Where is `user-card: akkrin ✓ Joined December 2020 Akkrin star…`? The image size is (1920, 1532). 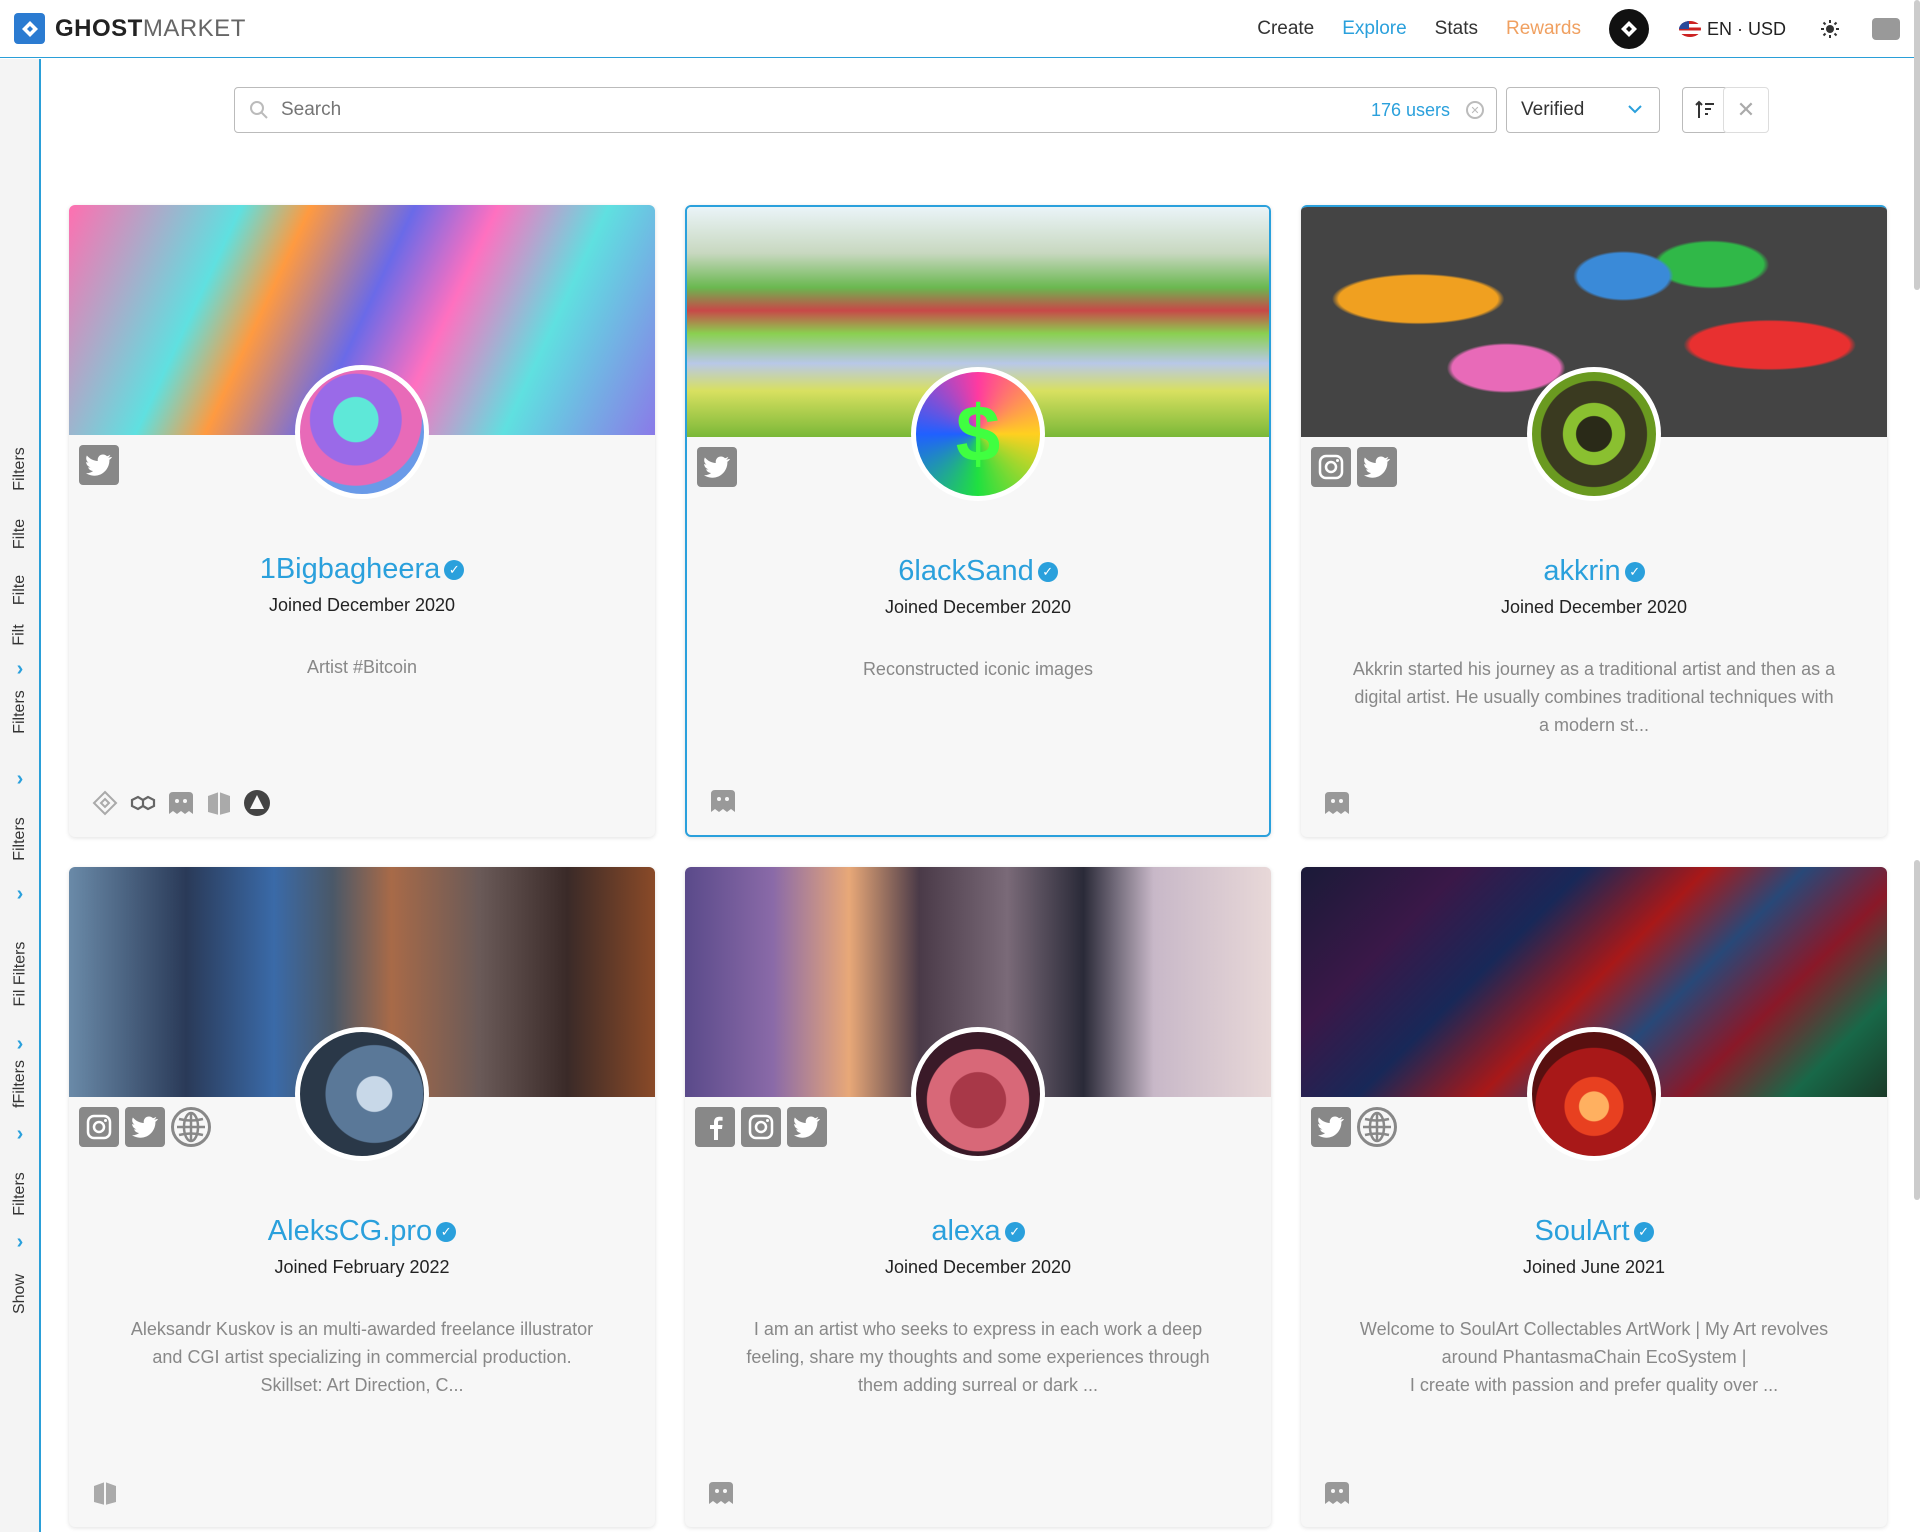 user-card: akkrin ✓ Joined December 2020 Akkrin star… is located at coordinates (1594, 521).